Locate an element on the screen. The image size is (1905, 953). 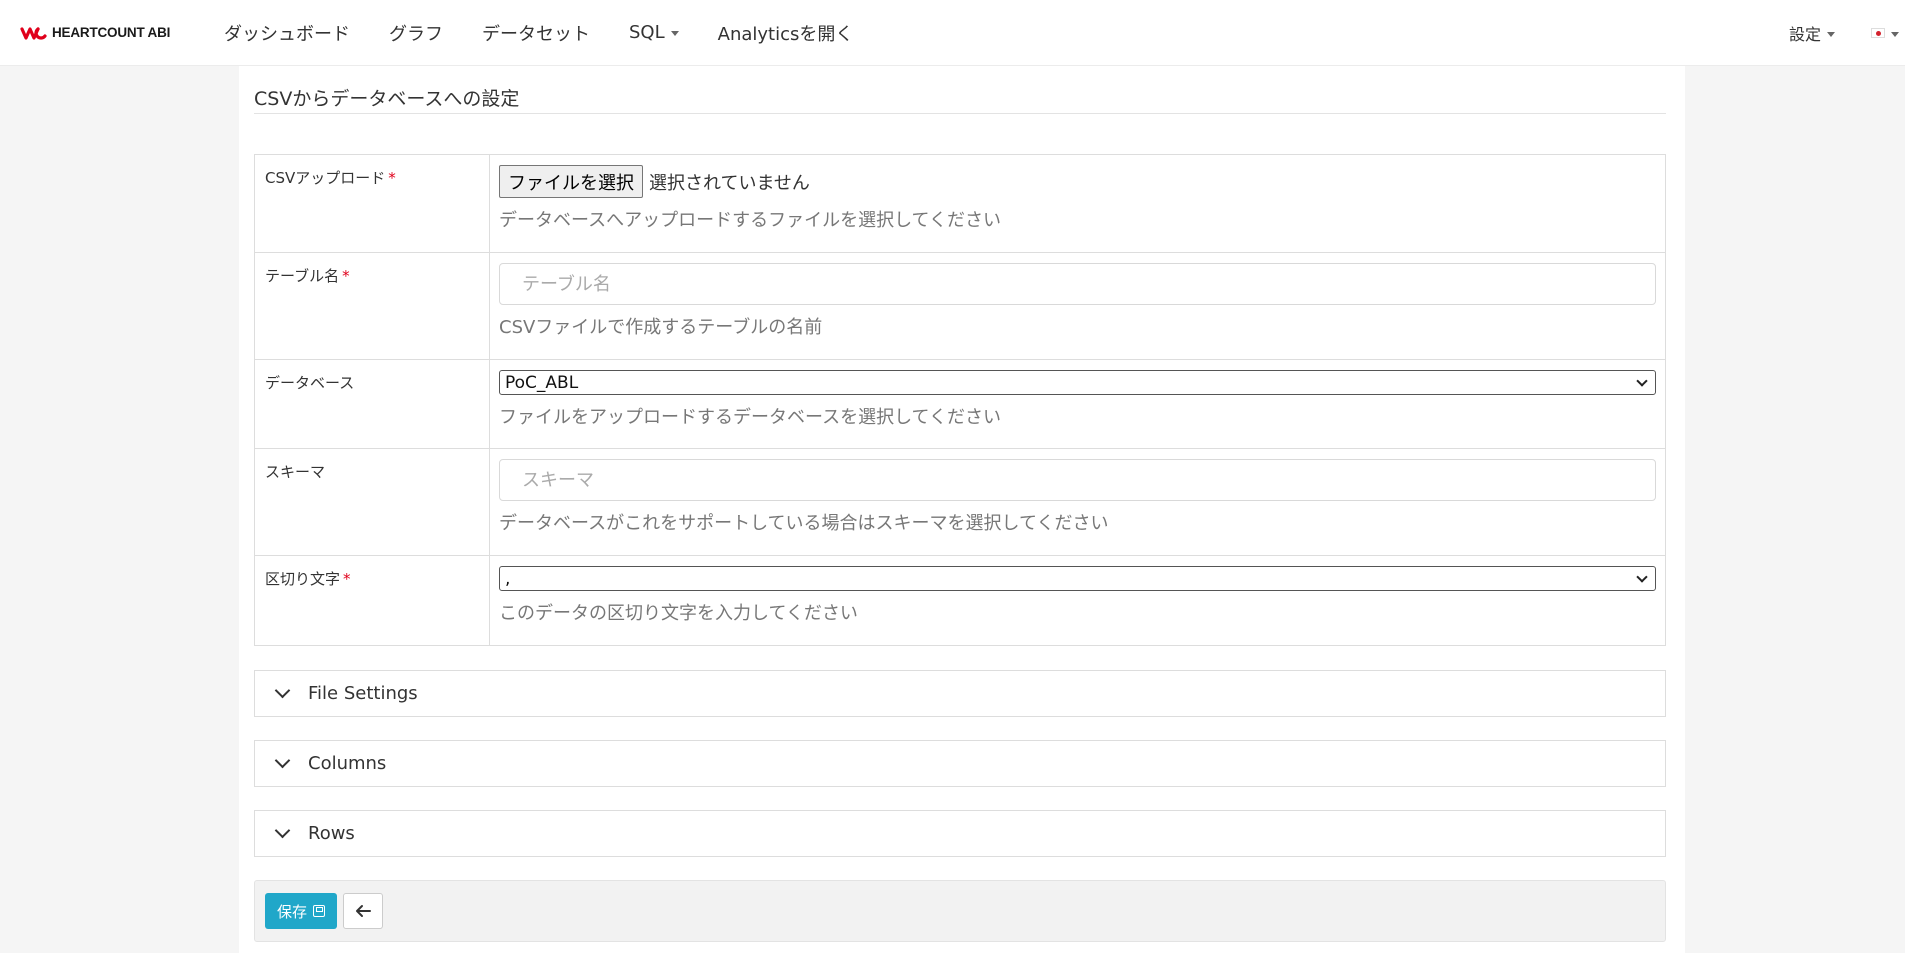
help-text: ファイルをアップロードするデータベースを選択してください is located at coordinates (750, 417).